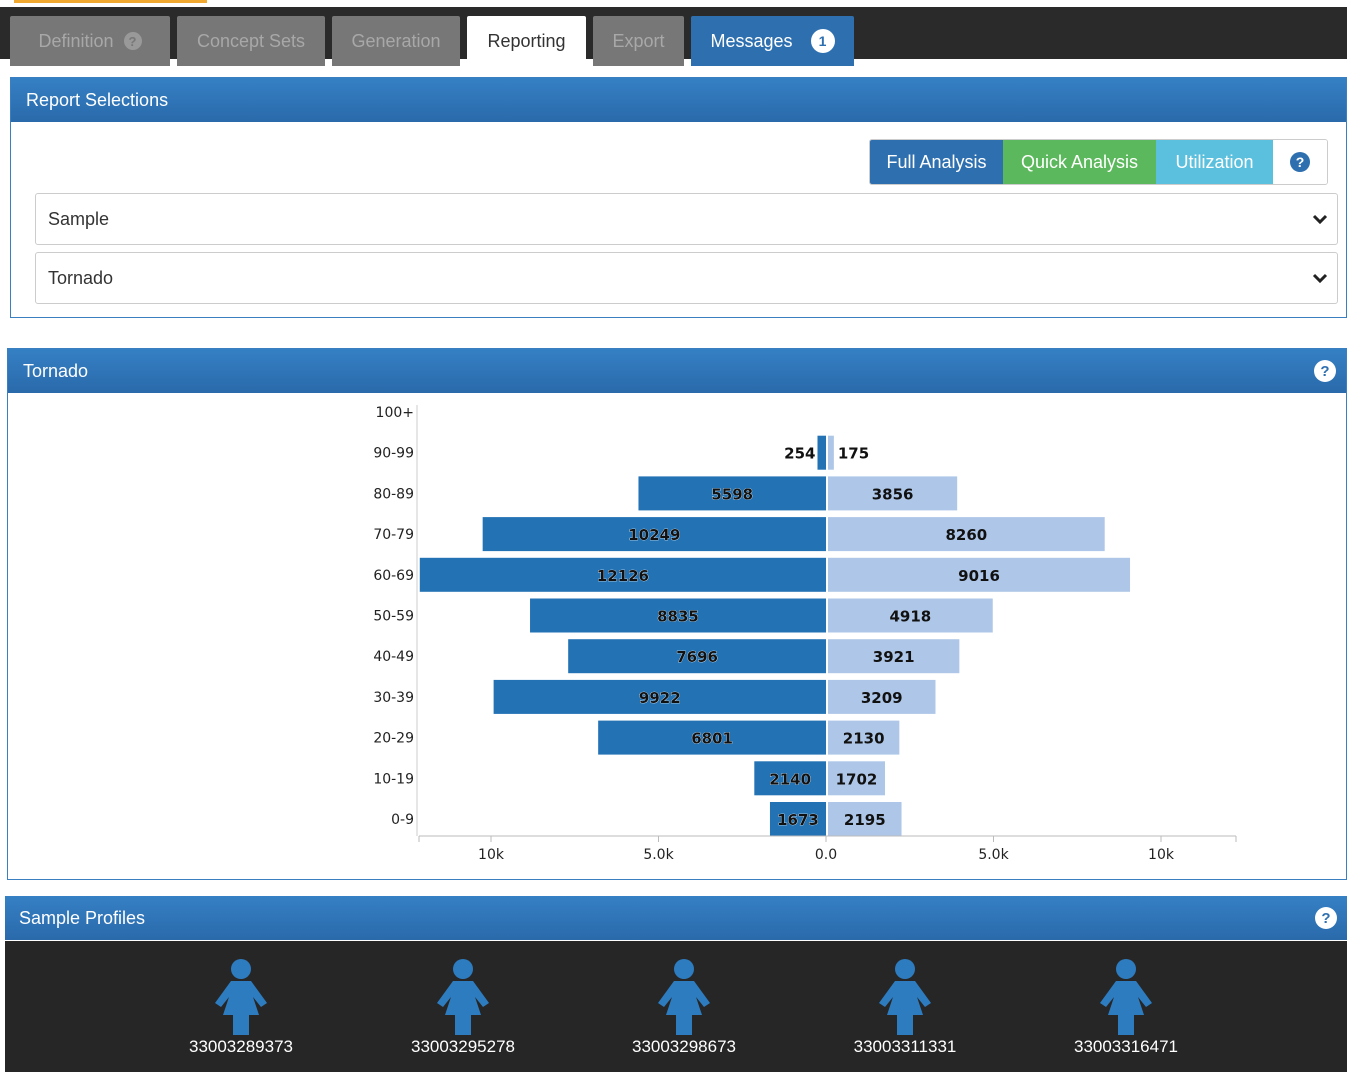  I want to click on y-tick-label: 40-49, so click(393, 657).